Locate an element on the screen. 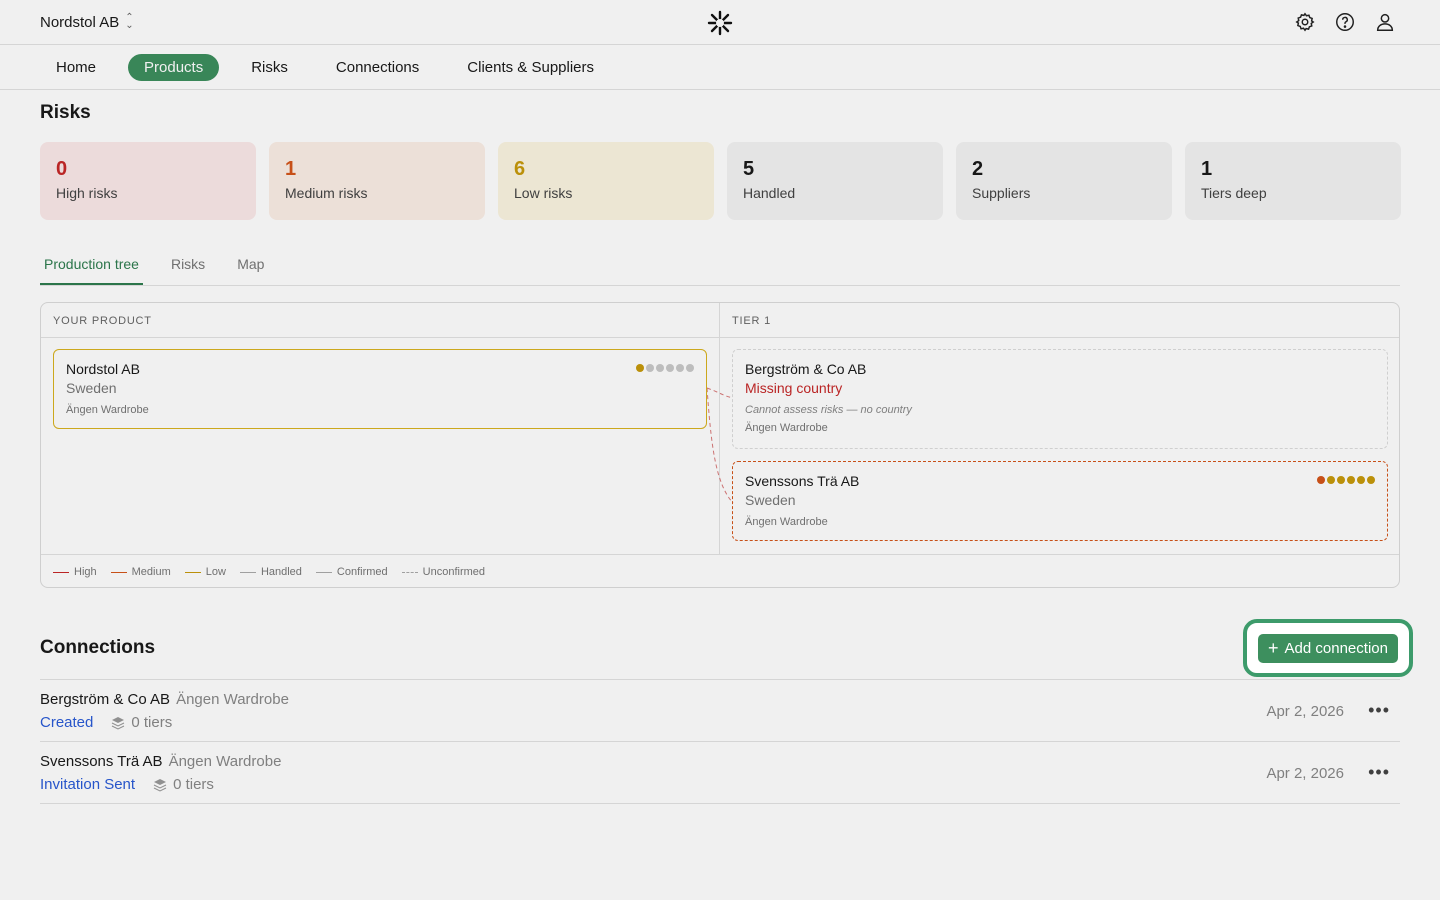 The width and height of the screenshot is (1440, 900). connection-status: Invitation Sent is located at coordinates (88, 784).